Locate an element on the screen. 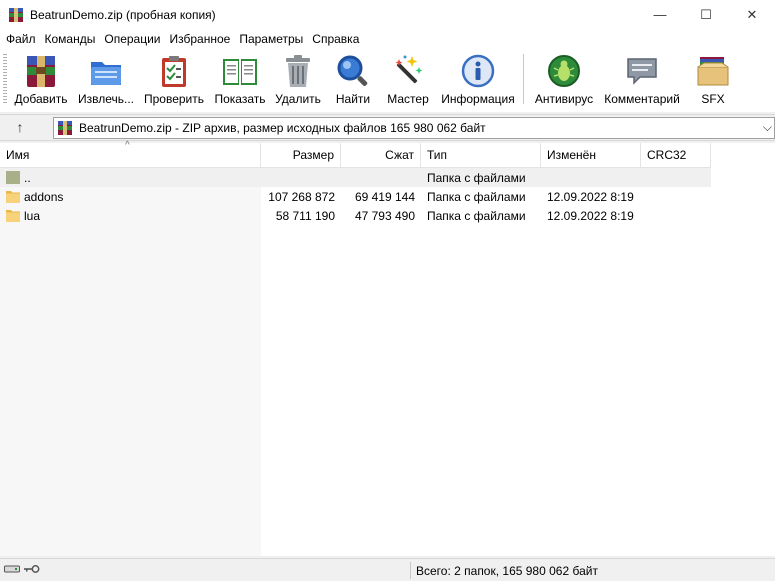 This screenshot has height=581, width=775. view-button: Показать is located at coordinates (240, 81).